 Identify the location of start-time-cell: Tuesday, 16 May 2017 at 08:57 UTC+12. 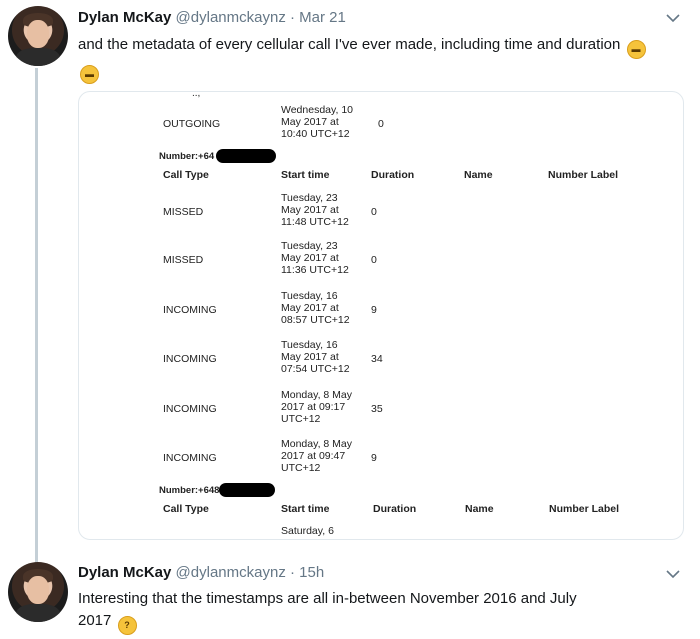
(315, 308).